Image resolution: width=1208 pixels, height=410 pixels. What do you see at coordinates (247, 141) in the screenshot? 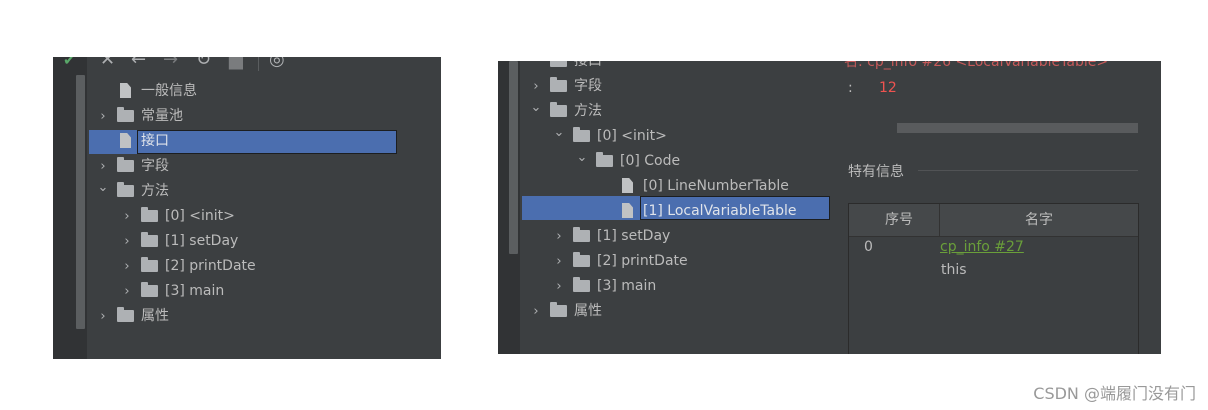
I see `tree-item: 接口` at bounding box center [247, 141].